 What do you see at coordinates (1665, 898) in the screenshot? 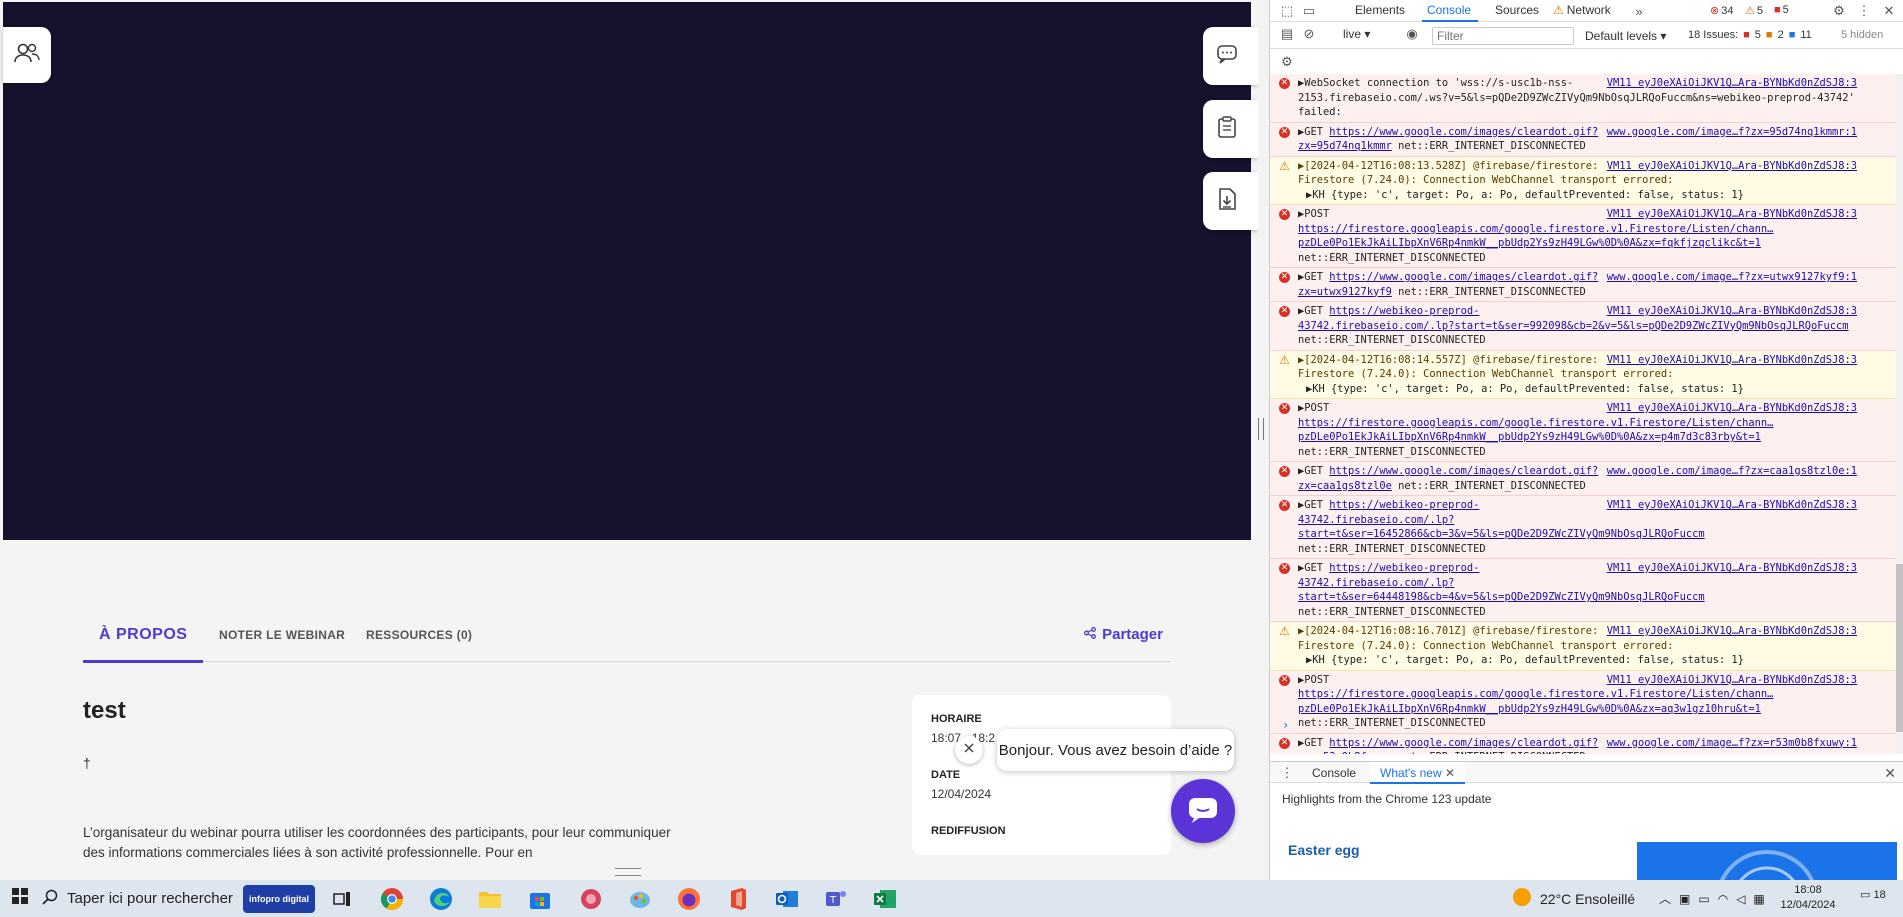
I see `chevron-up-icon: ︿` at bounding box center [1665, 898].